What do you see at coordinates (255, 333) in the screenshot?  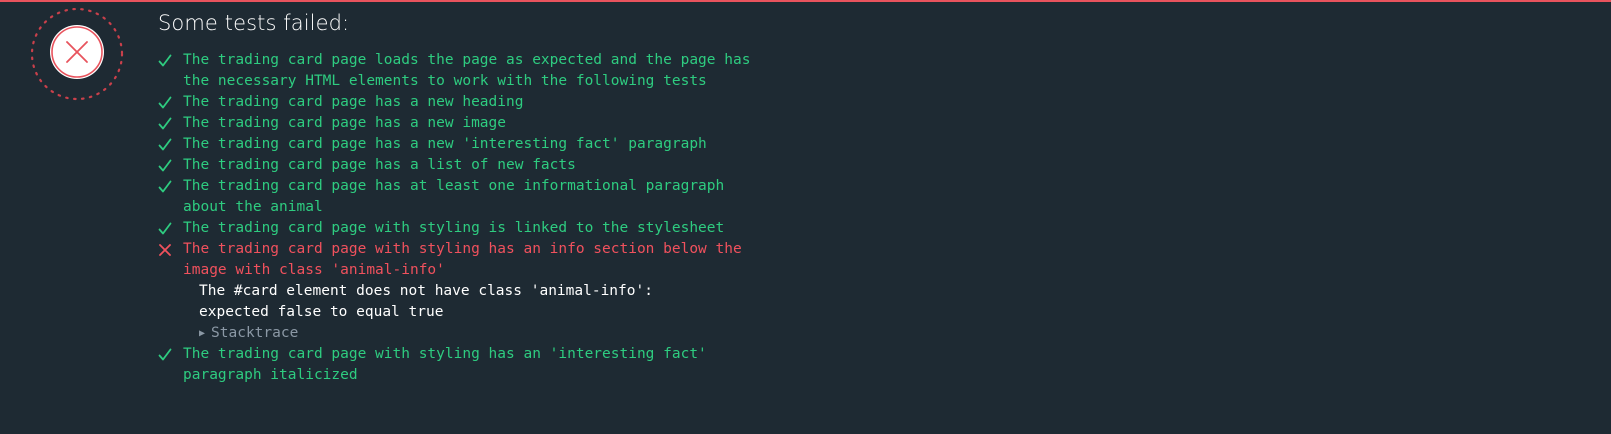 I see `stacktrace-label: Stacktrace` at bounding box center [255, 333].